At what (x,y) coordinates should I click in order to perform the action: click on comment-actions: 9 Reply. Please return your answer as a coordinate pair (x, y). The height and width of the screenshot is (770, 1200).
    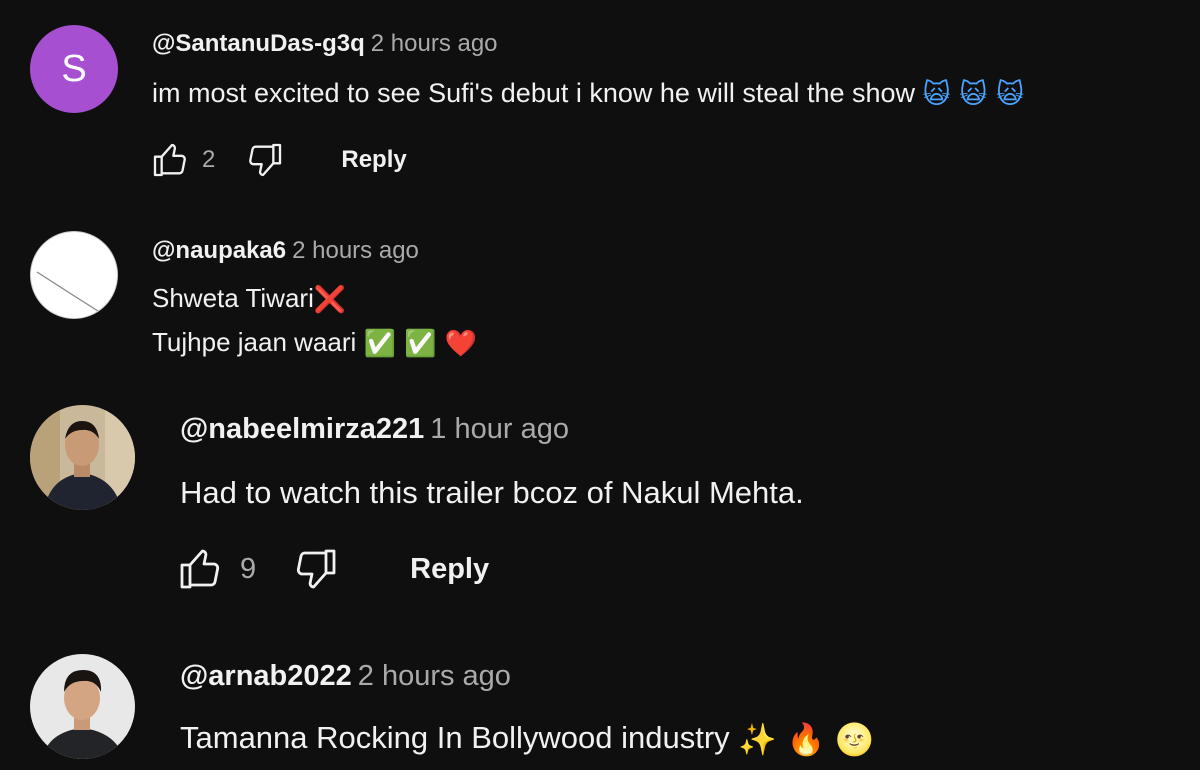
    Looking at the image, I should click on (332, 569).